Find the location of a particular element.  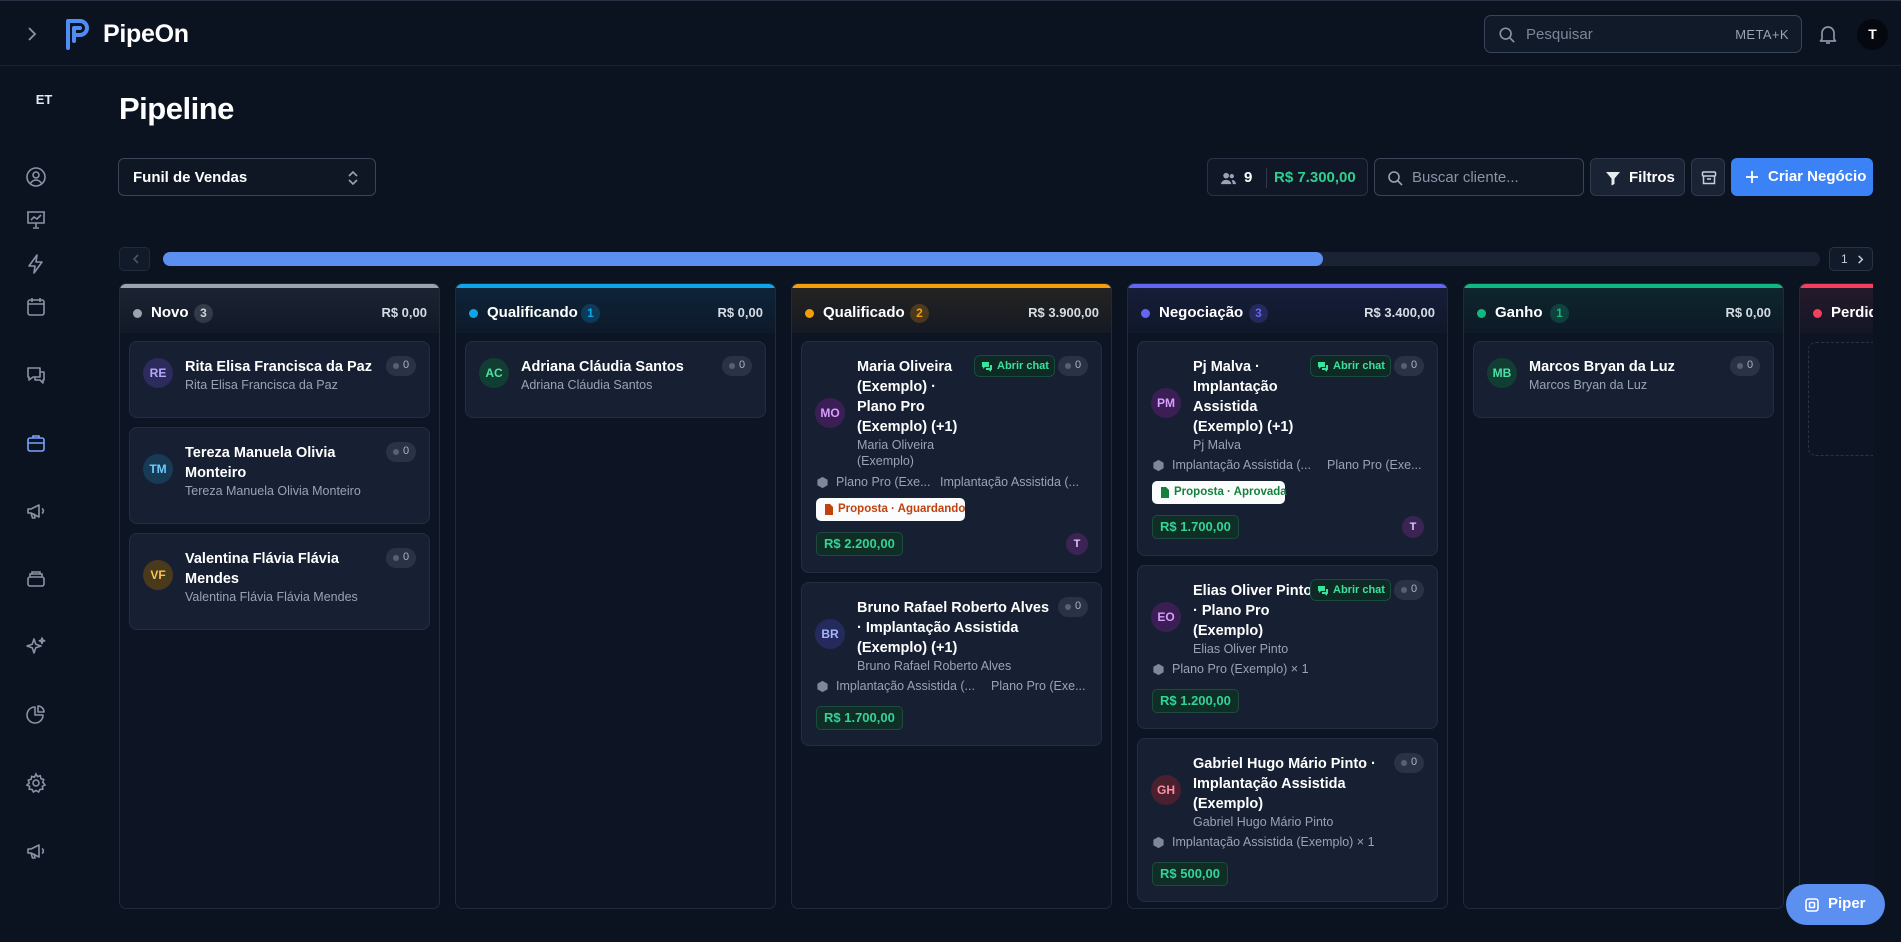

proposal-status-label: Proposta · Aguardando is located at coordinates (902, 509).